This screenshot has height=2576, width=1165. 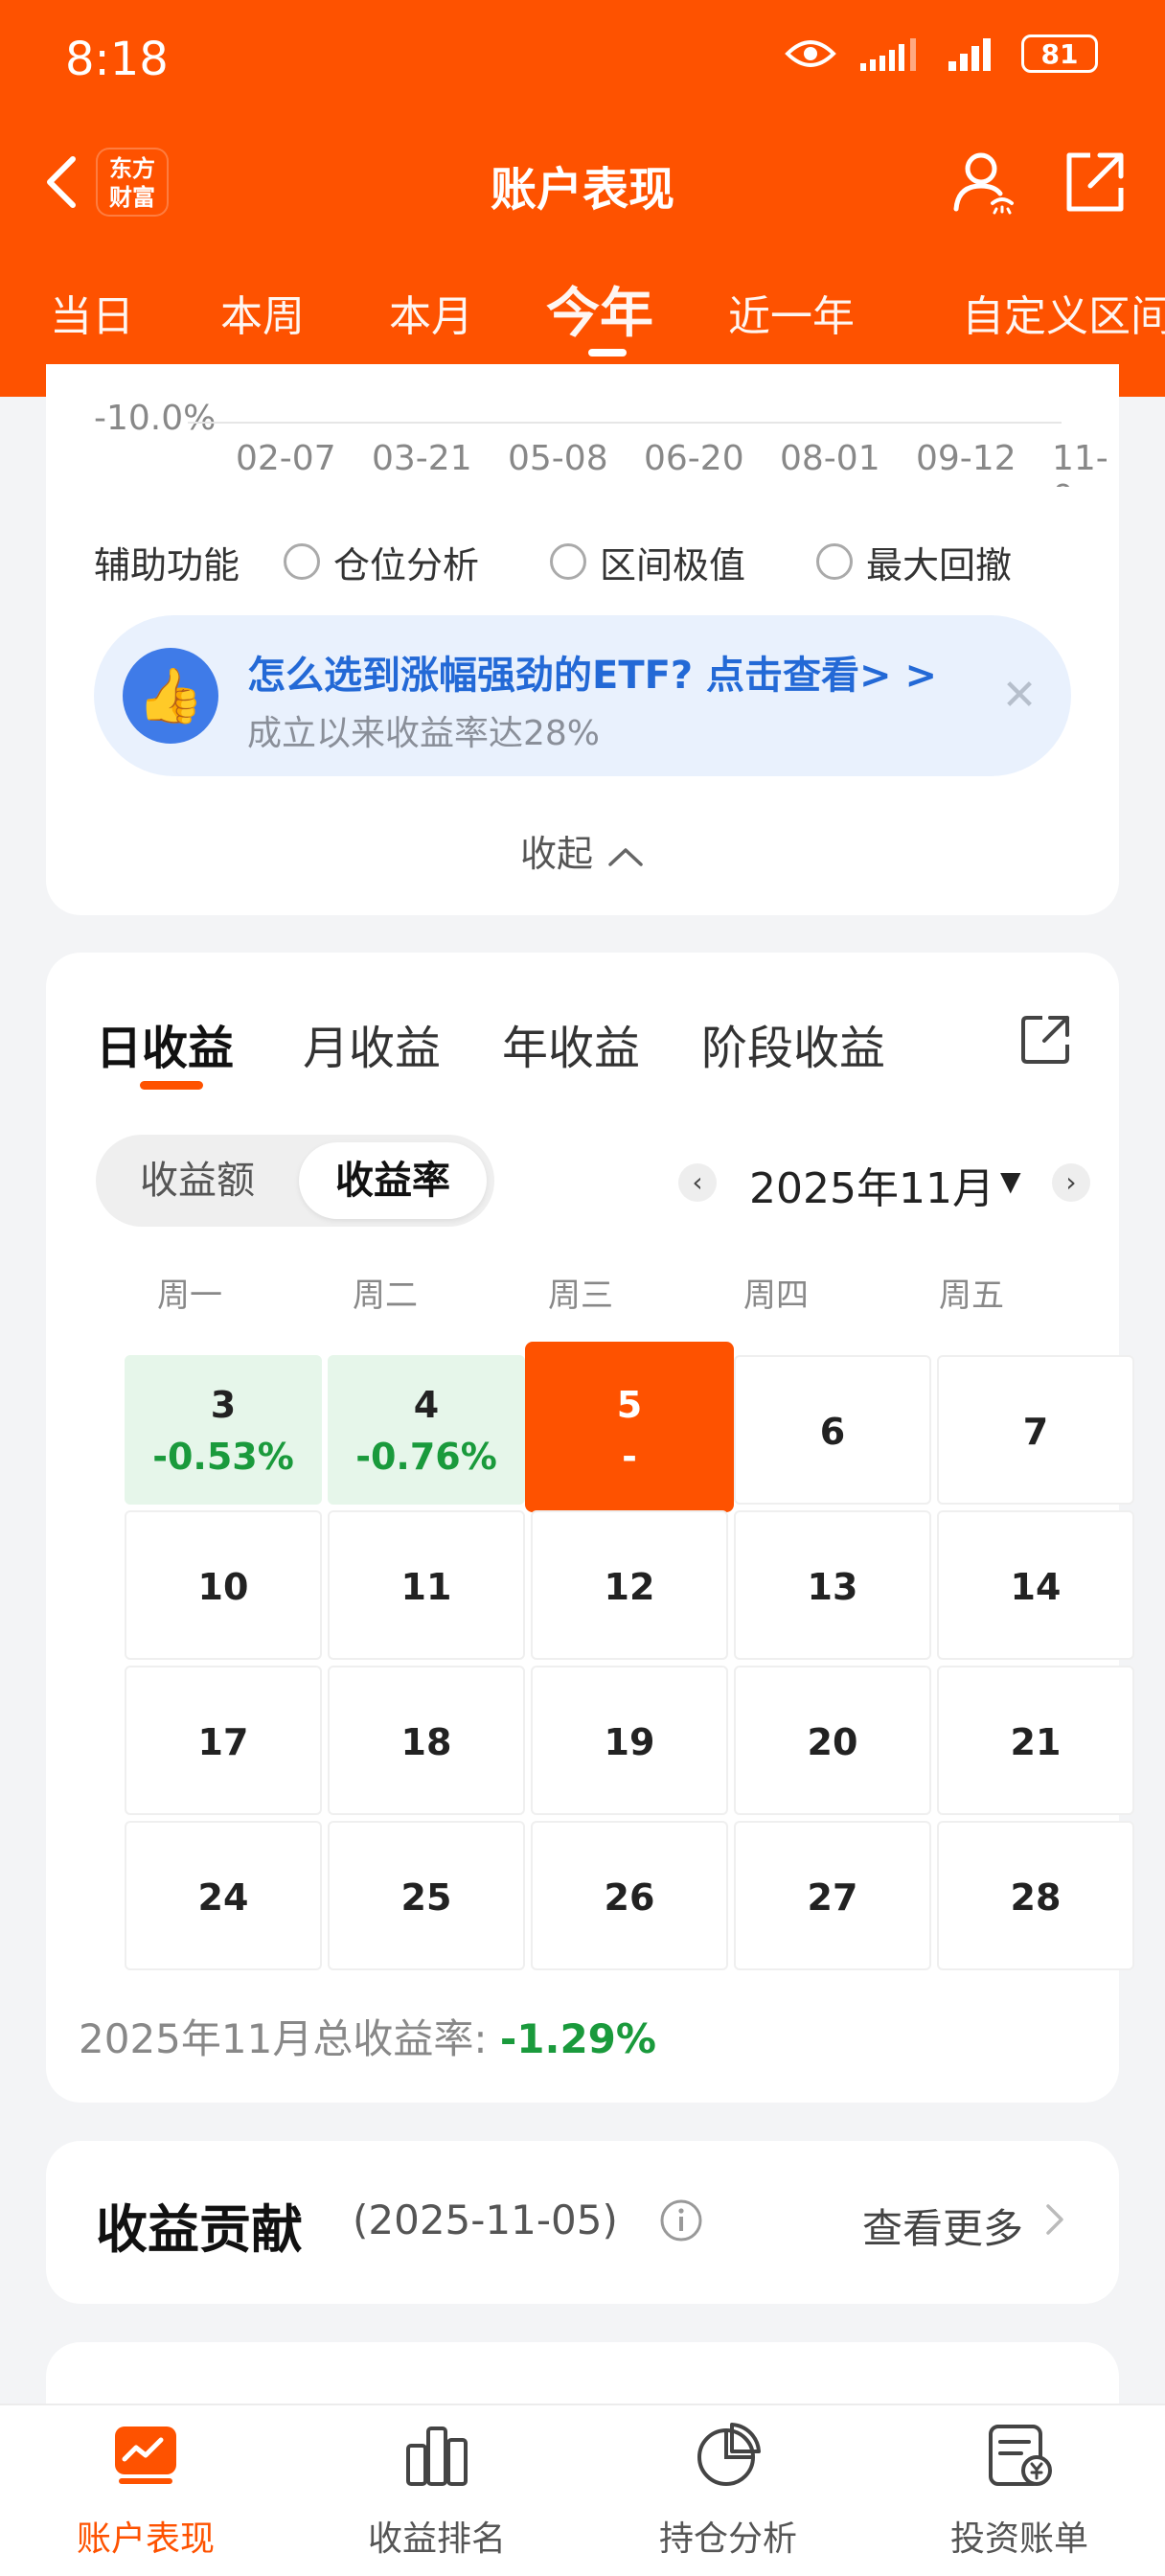 What do you see at coordinates (224, 1895) in the screenshot?
I see `calendar-day: 24` at bounding box center [224, 1895].